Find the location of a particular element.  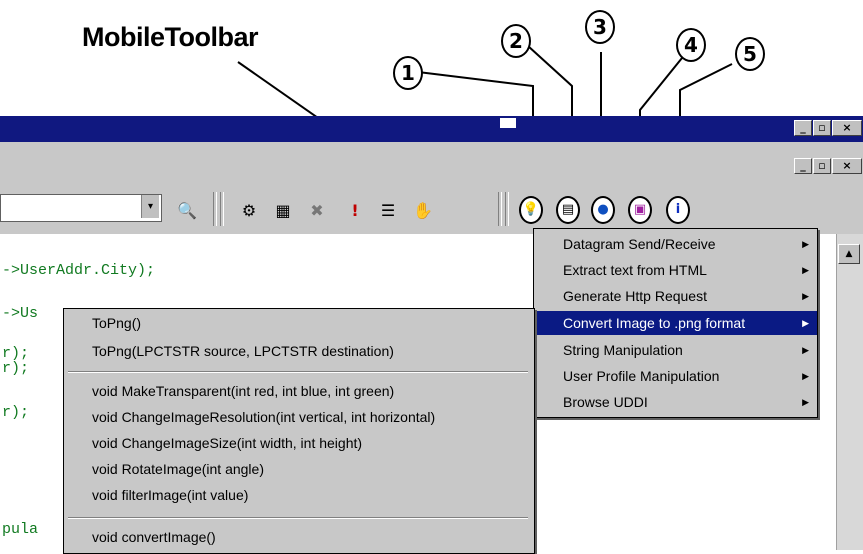

menu-item-label: String Manipulation is located at coordinates (623, 350).